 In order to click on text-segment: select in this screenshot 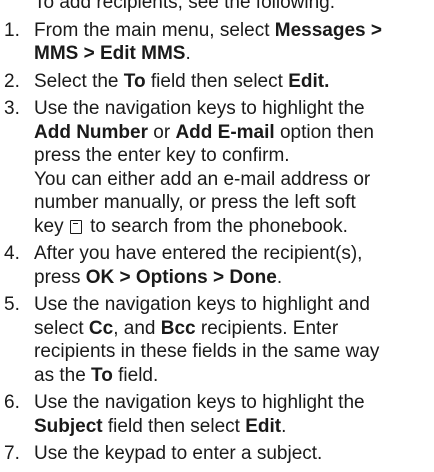, I will do `click(61, 328)`.